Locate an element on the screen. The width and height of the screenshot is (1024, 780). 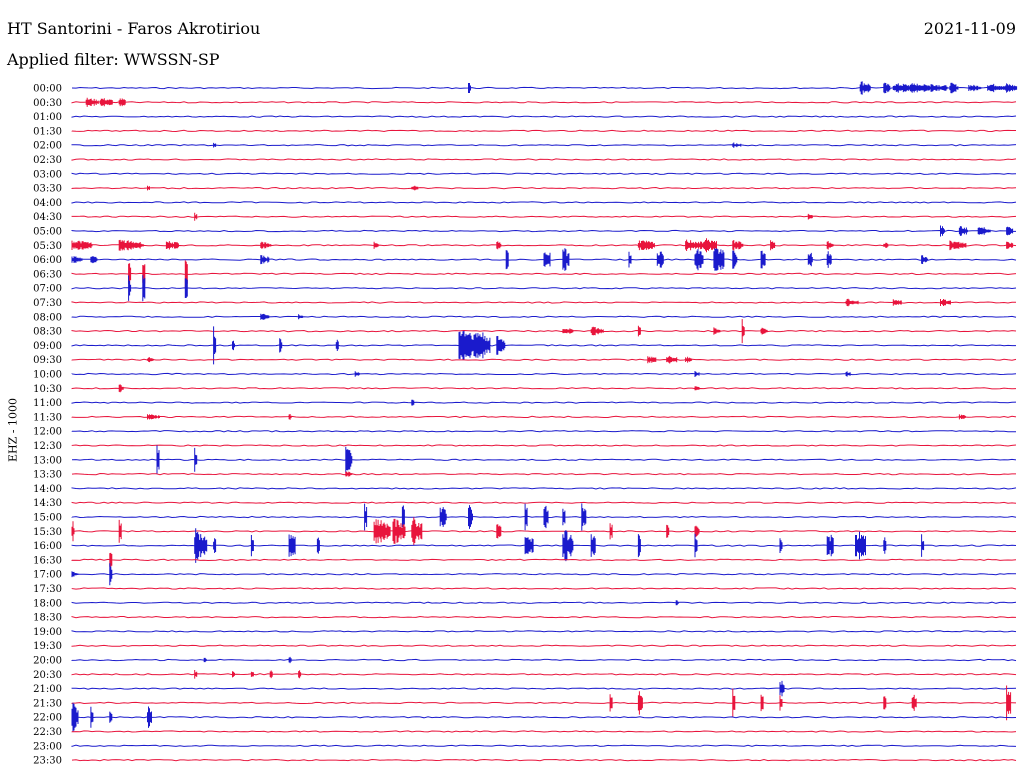
trace-row: 19:30 is located at coordinates (525, 646).